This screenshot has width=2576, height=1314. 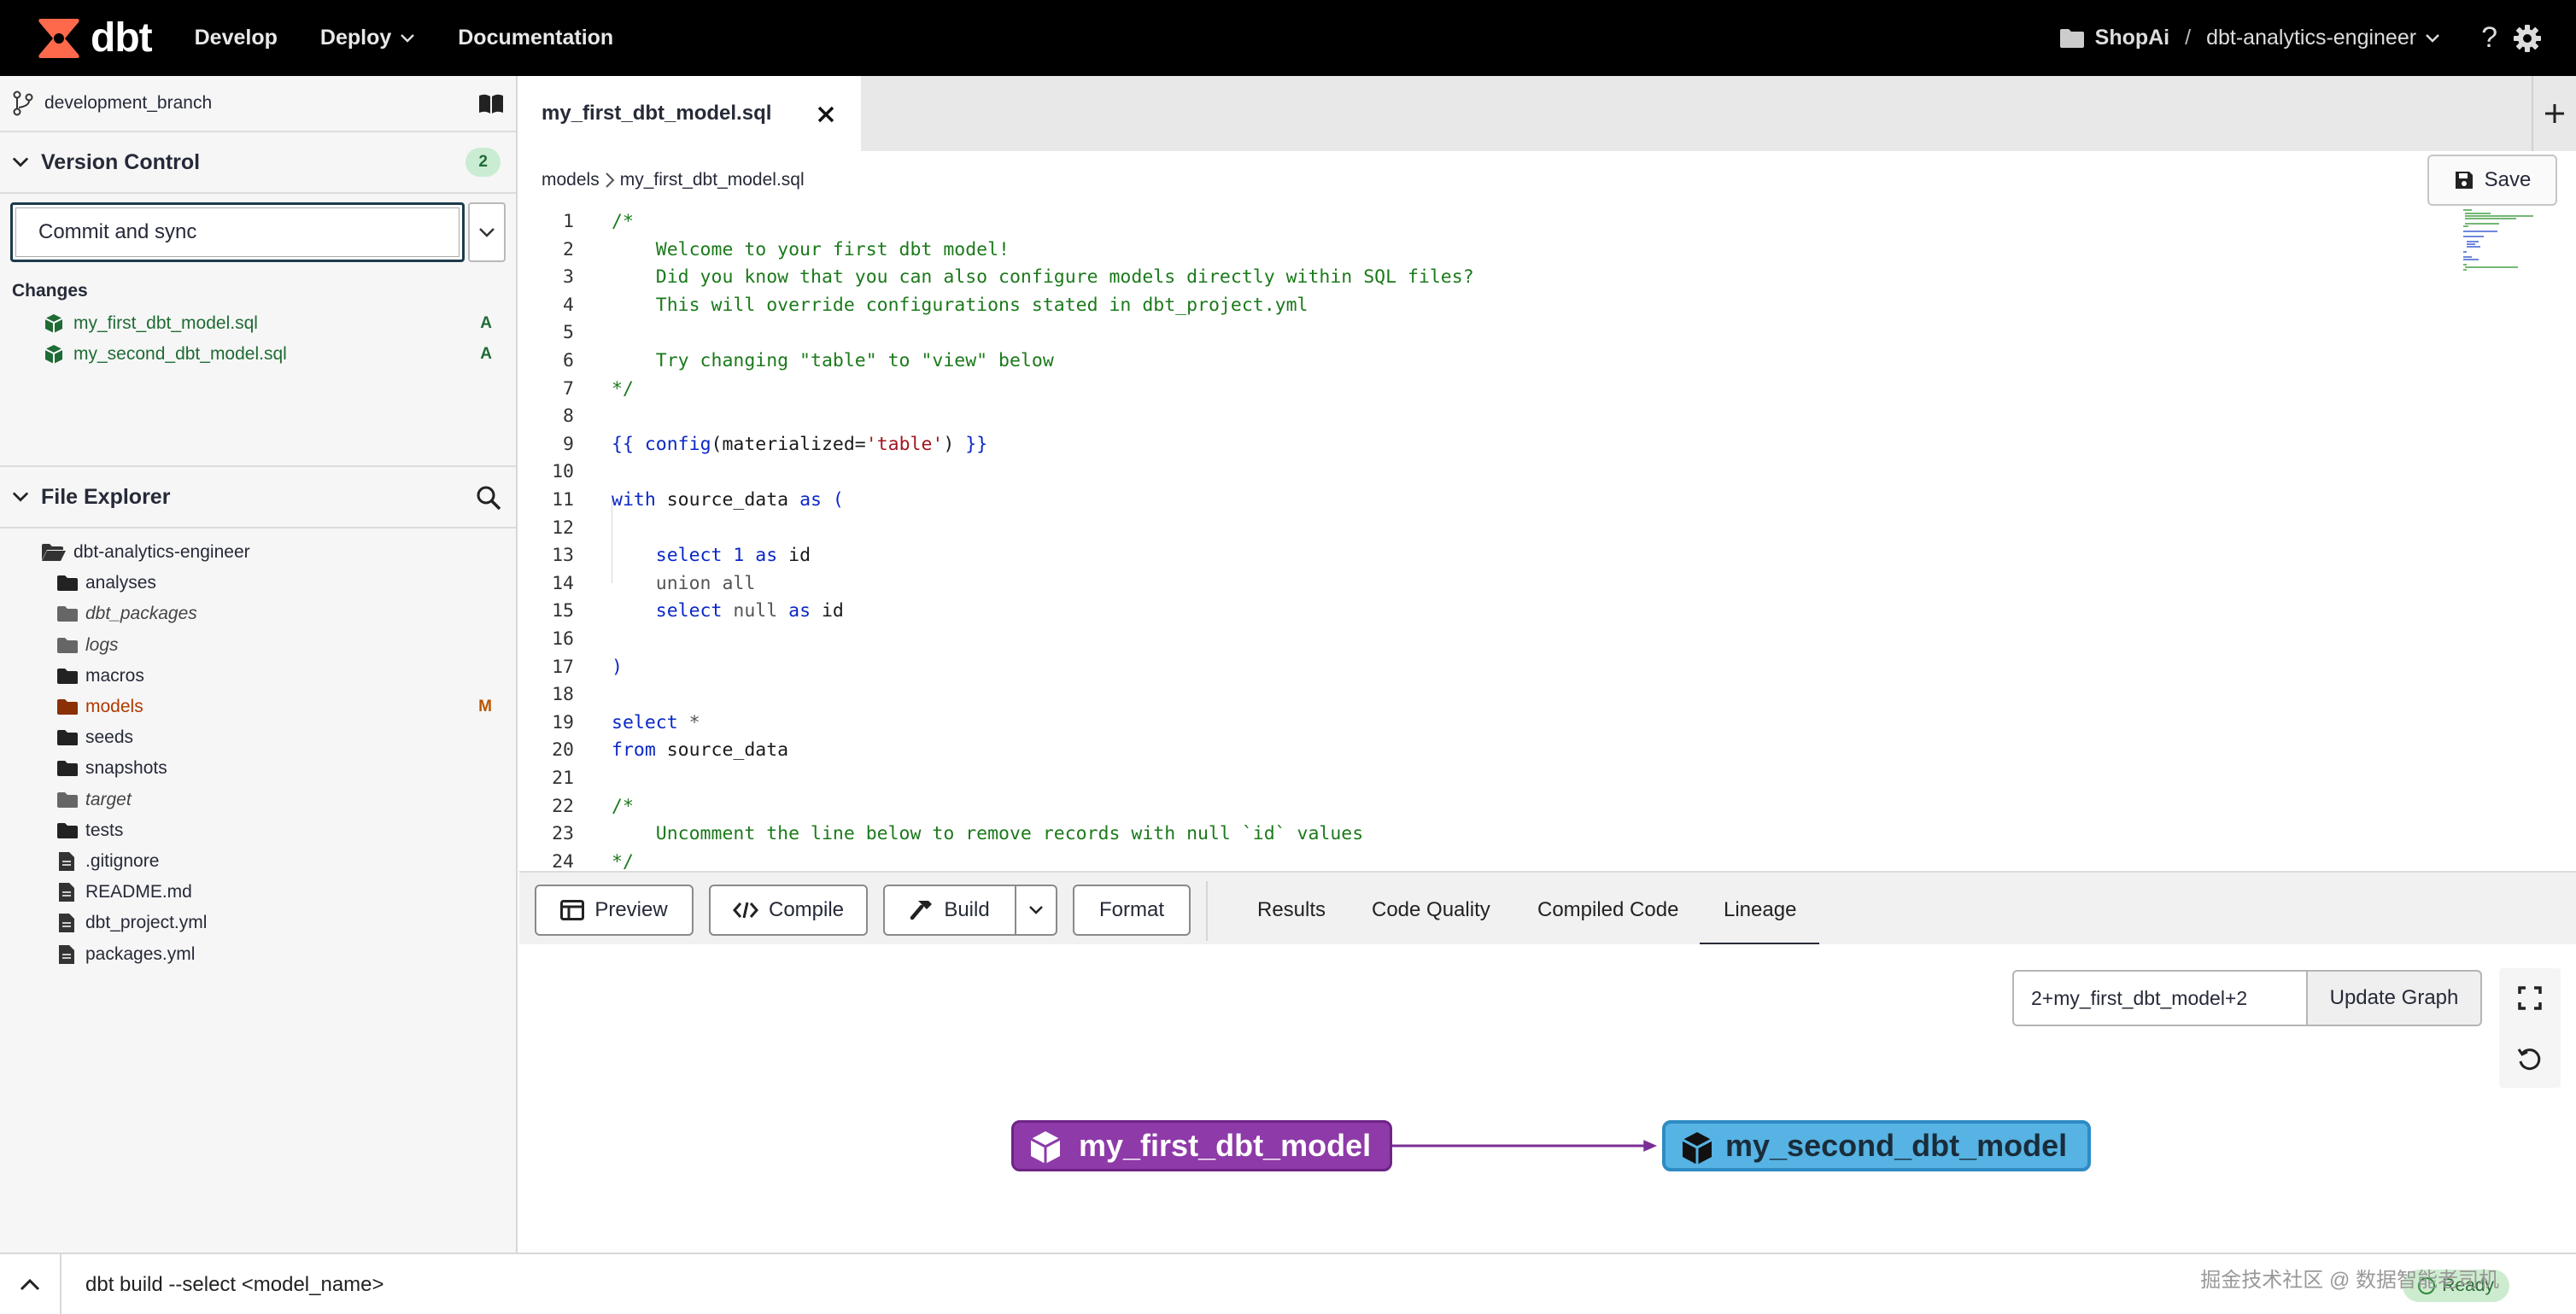 What do you see at coordinates (487, 232) in the screenshot?
I see `commit-options-dropdown` at bounding box center [487, 232].